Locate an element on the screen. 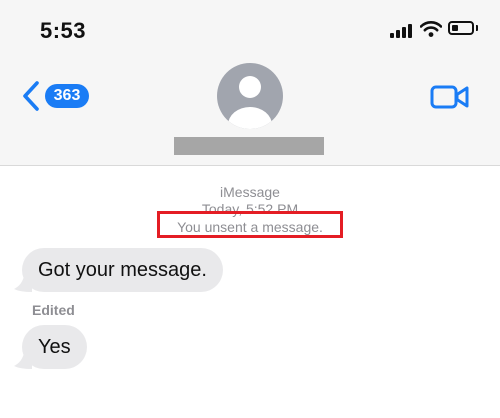 Image resolution: width=500 pixels, height=418 pixels. contact-avatar is located at coordinates (250, 96).